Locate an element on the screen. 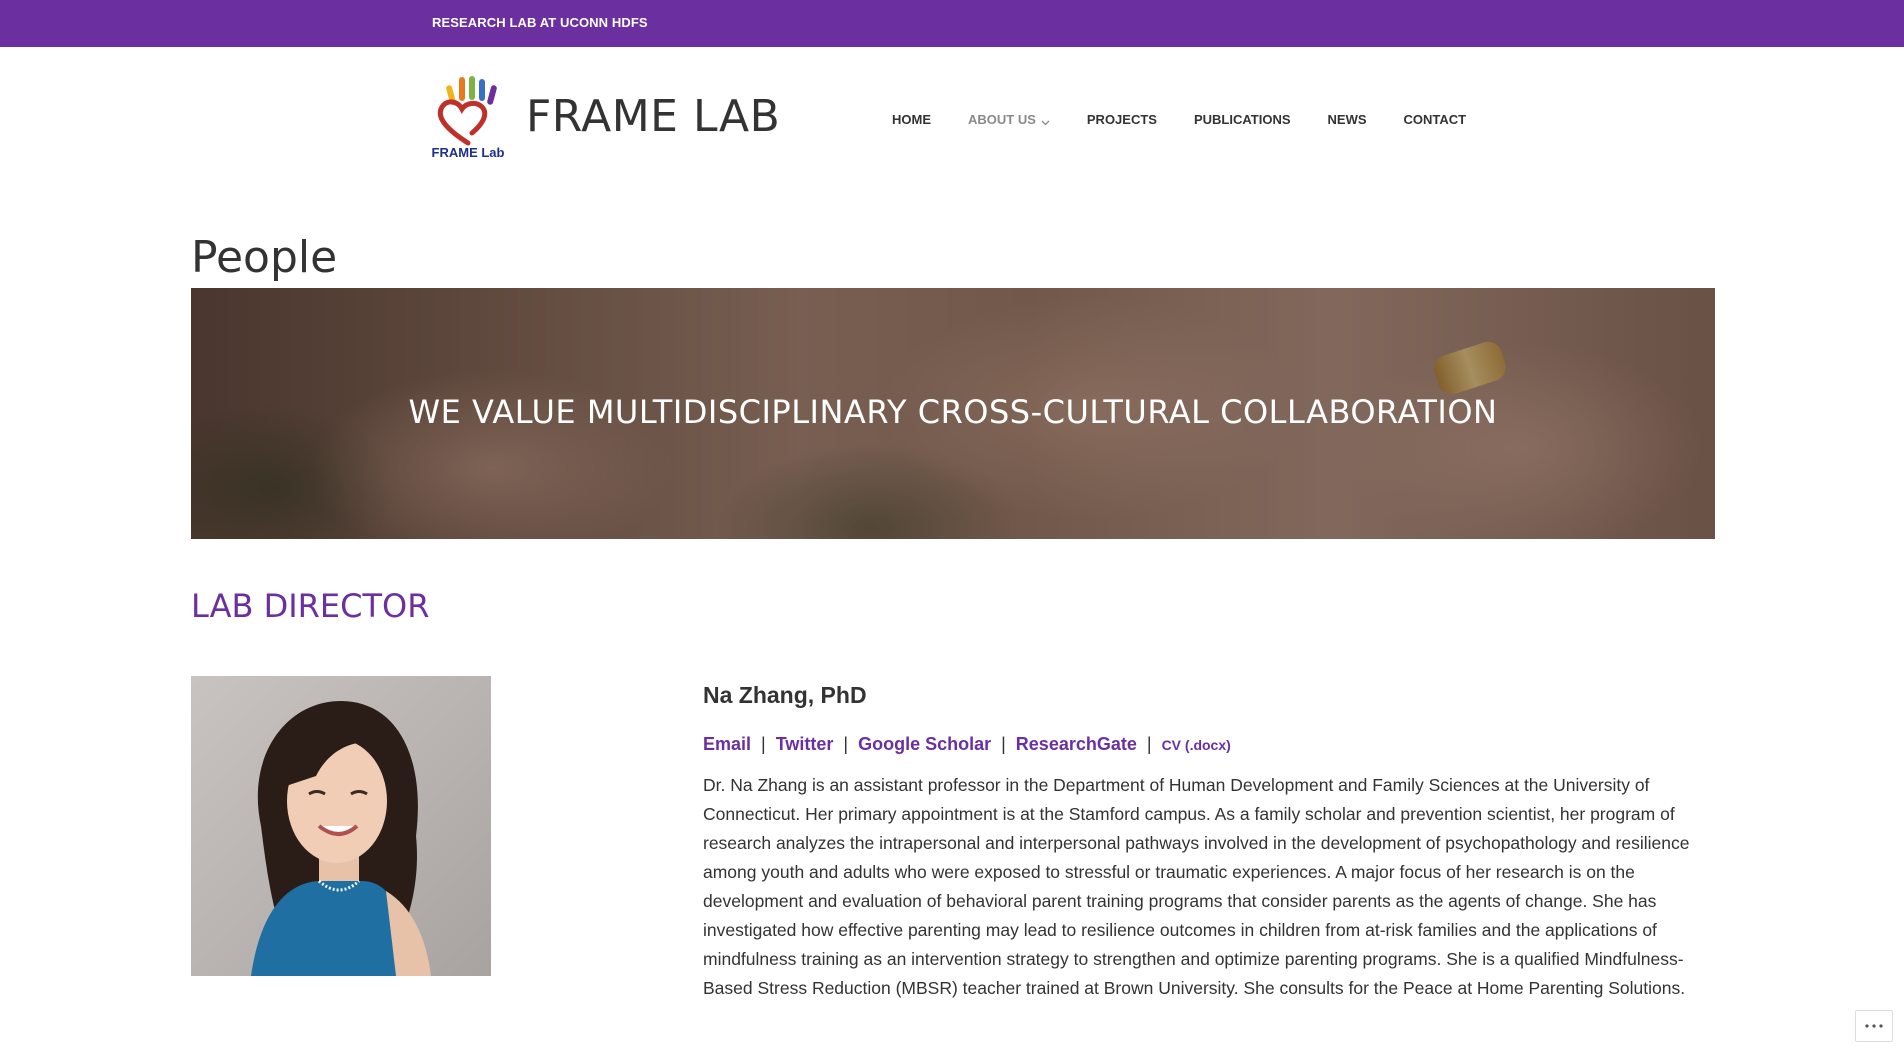  site-logo: FRAME Lab is located at coordinates (468, 116).